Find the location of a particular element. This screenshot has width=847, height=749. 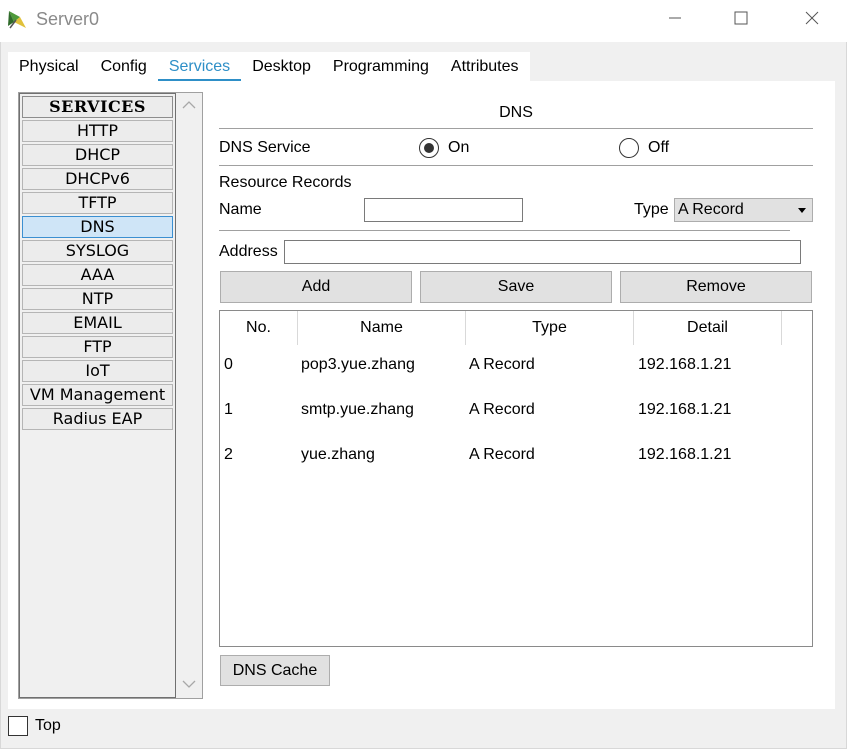

close-icon is located at coordinates (812, 20).